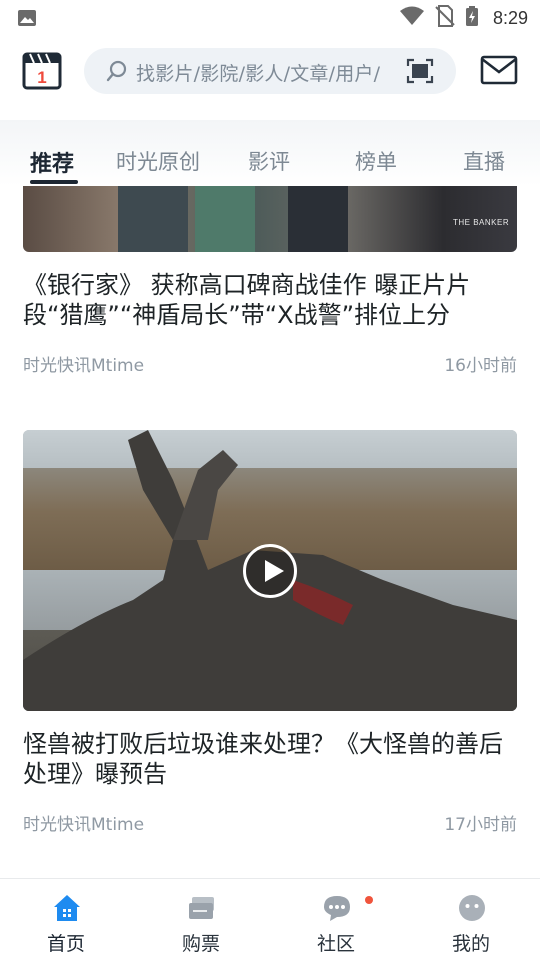 The height and width of the screenshot is (960, 540). Describe the element at coordinates (66, 924) in the screenshot. I see `nav-home: 首页` at that location.